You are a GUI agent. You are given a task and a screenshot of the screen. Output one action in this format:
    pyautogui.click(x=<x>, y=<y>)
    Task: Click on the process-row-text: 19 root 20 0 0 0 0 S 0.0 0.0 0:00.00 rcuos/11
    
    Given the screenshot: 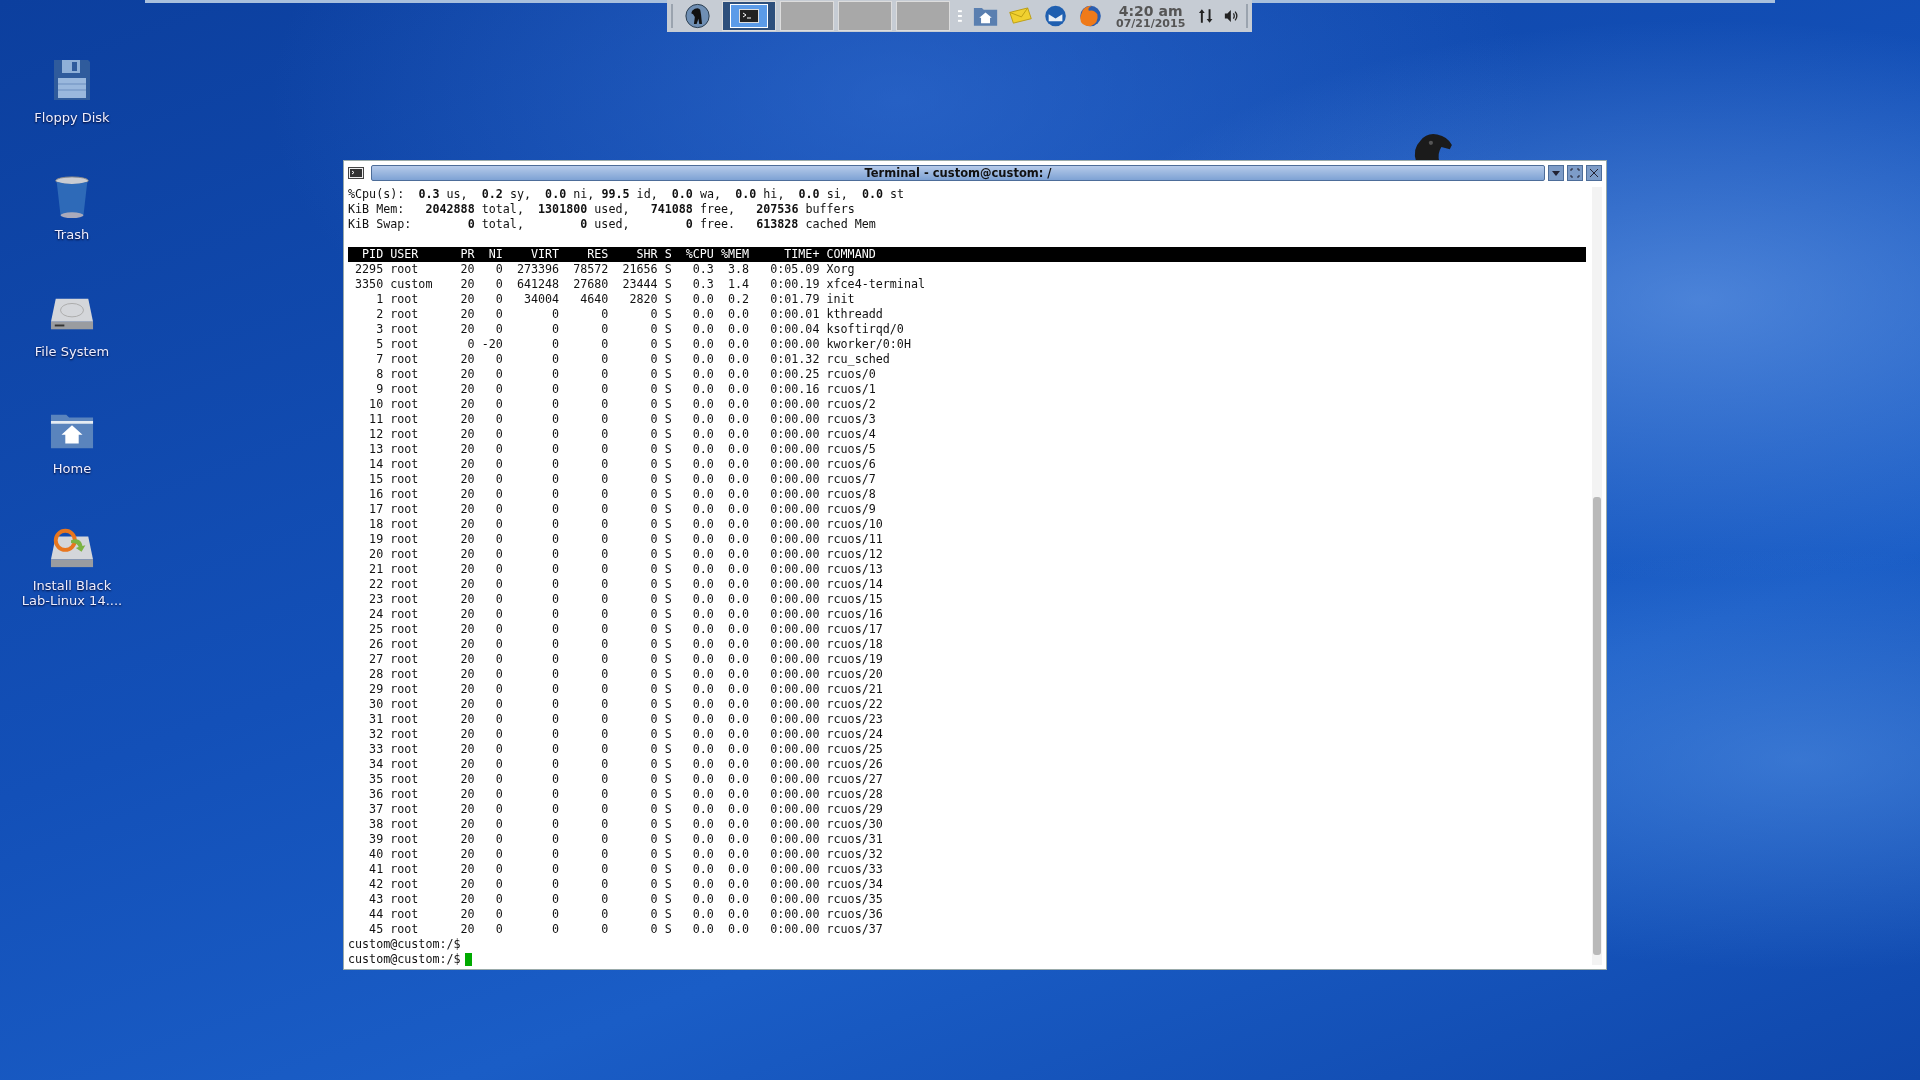 What is the action you would take?
    pyautogui.click(x=626, y=539)
    